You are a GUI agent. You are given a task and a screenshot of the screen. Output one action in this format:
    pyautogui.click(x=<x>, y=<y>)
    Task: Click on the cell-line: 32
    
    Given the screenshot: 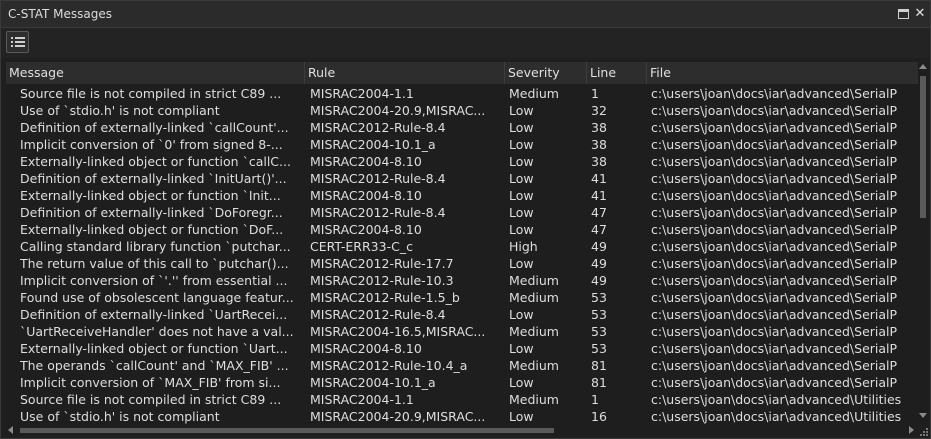 What is the action you would take?
    pyautogui.click(x=599, y=110)
    